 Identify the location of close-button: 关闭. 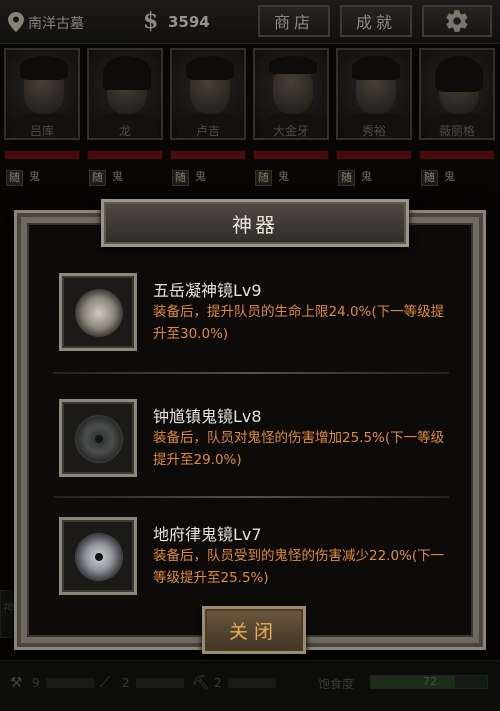
(254, 630).